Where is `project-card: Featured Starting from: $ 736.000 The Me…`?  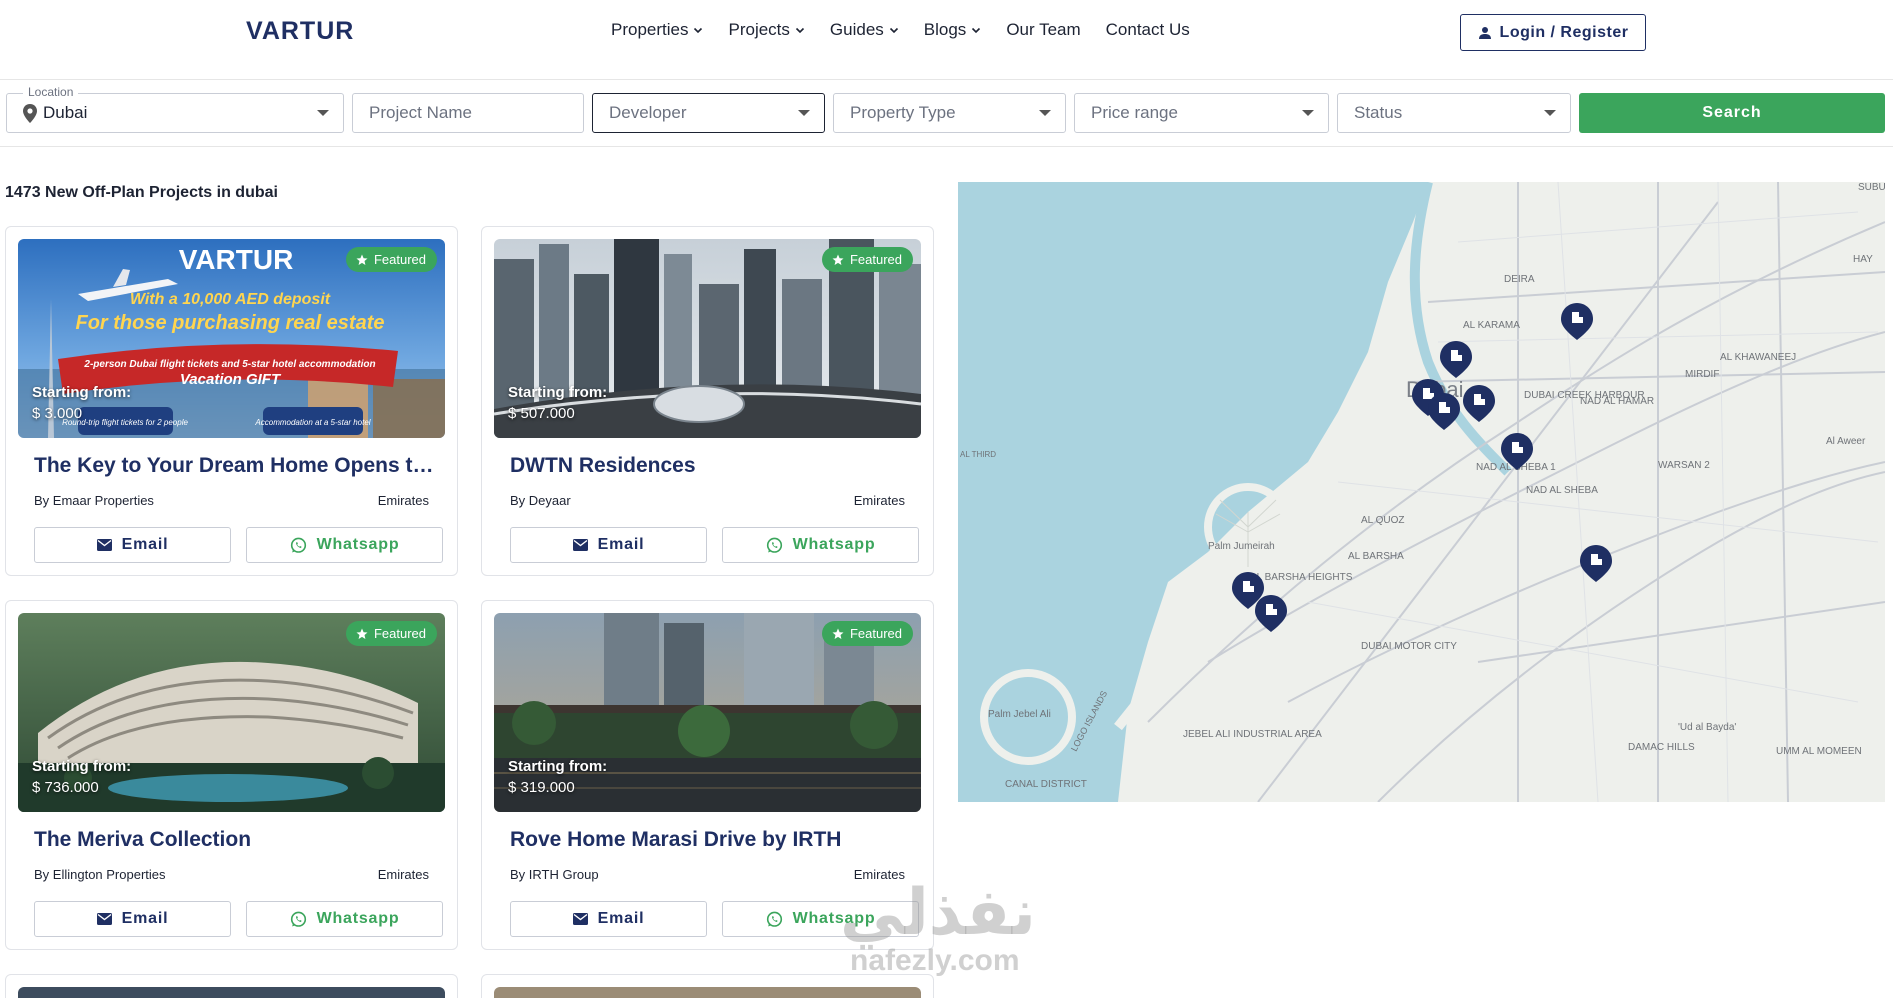
project-card: Featured Starting from: $ 736.000 The Me… is located at coordinates (231, 775).